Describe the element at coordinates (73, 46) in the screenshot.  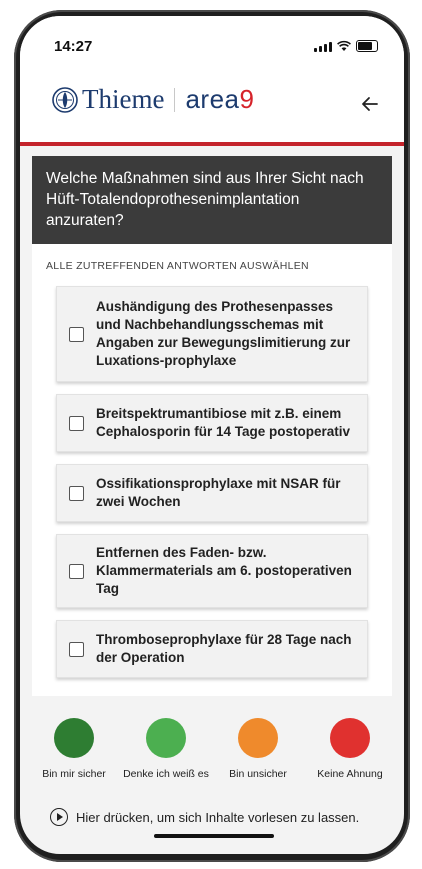
I see `status-time: 14:27` at that location.